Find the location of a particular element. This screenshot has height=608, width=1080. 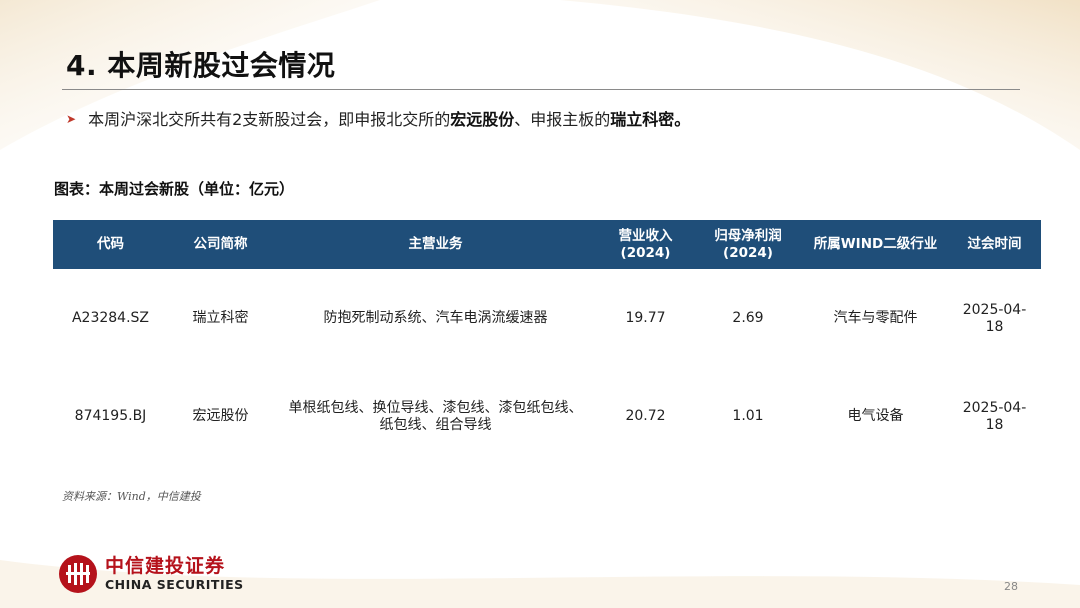

header-industry: 所属WIND二级行业 is located at coordinates (875, 244).